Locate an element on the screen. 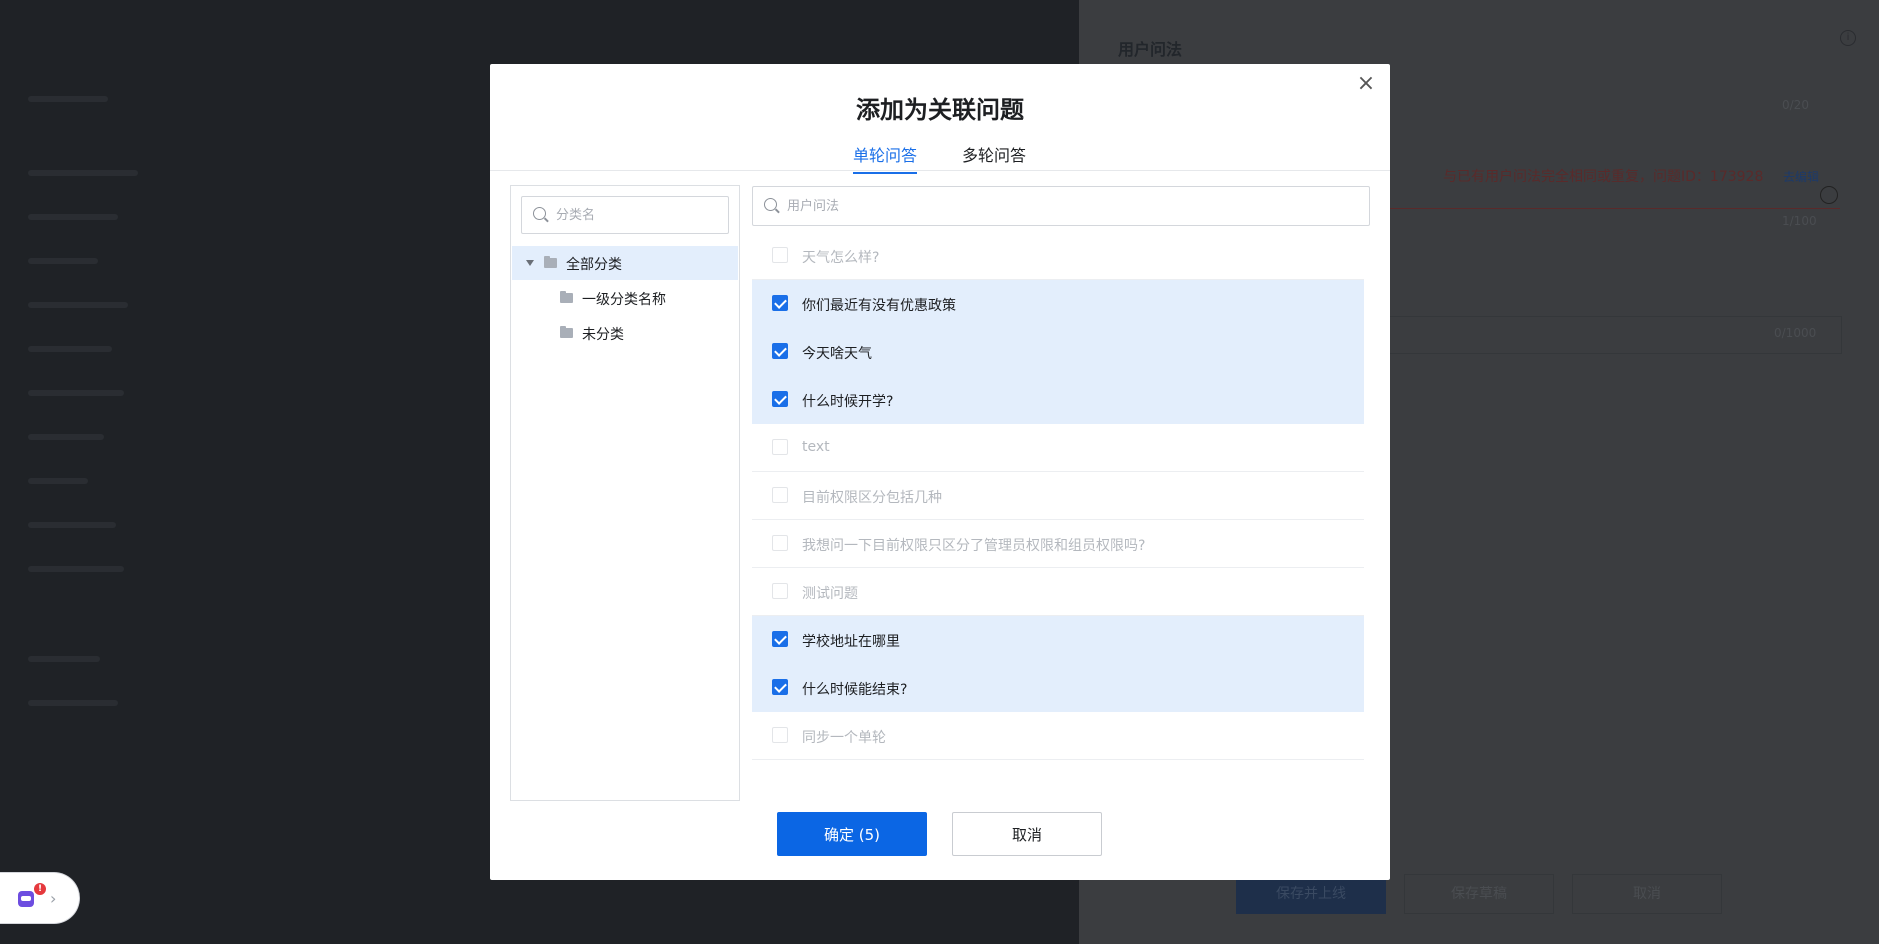  tree-item-label: 一级分类名称 is located at coordinates (624, 300).